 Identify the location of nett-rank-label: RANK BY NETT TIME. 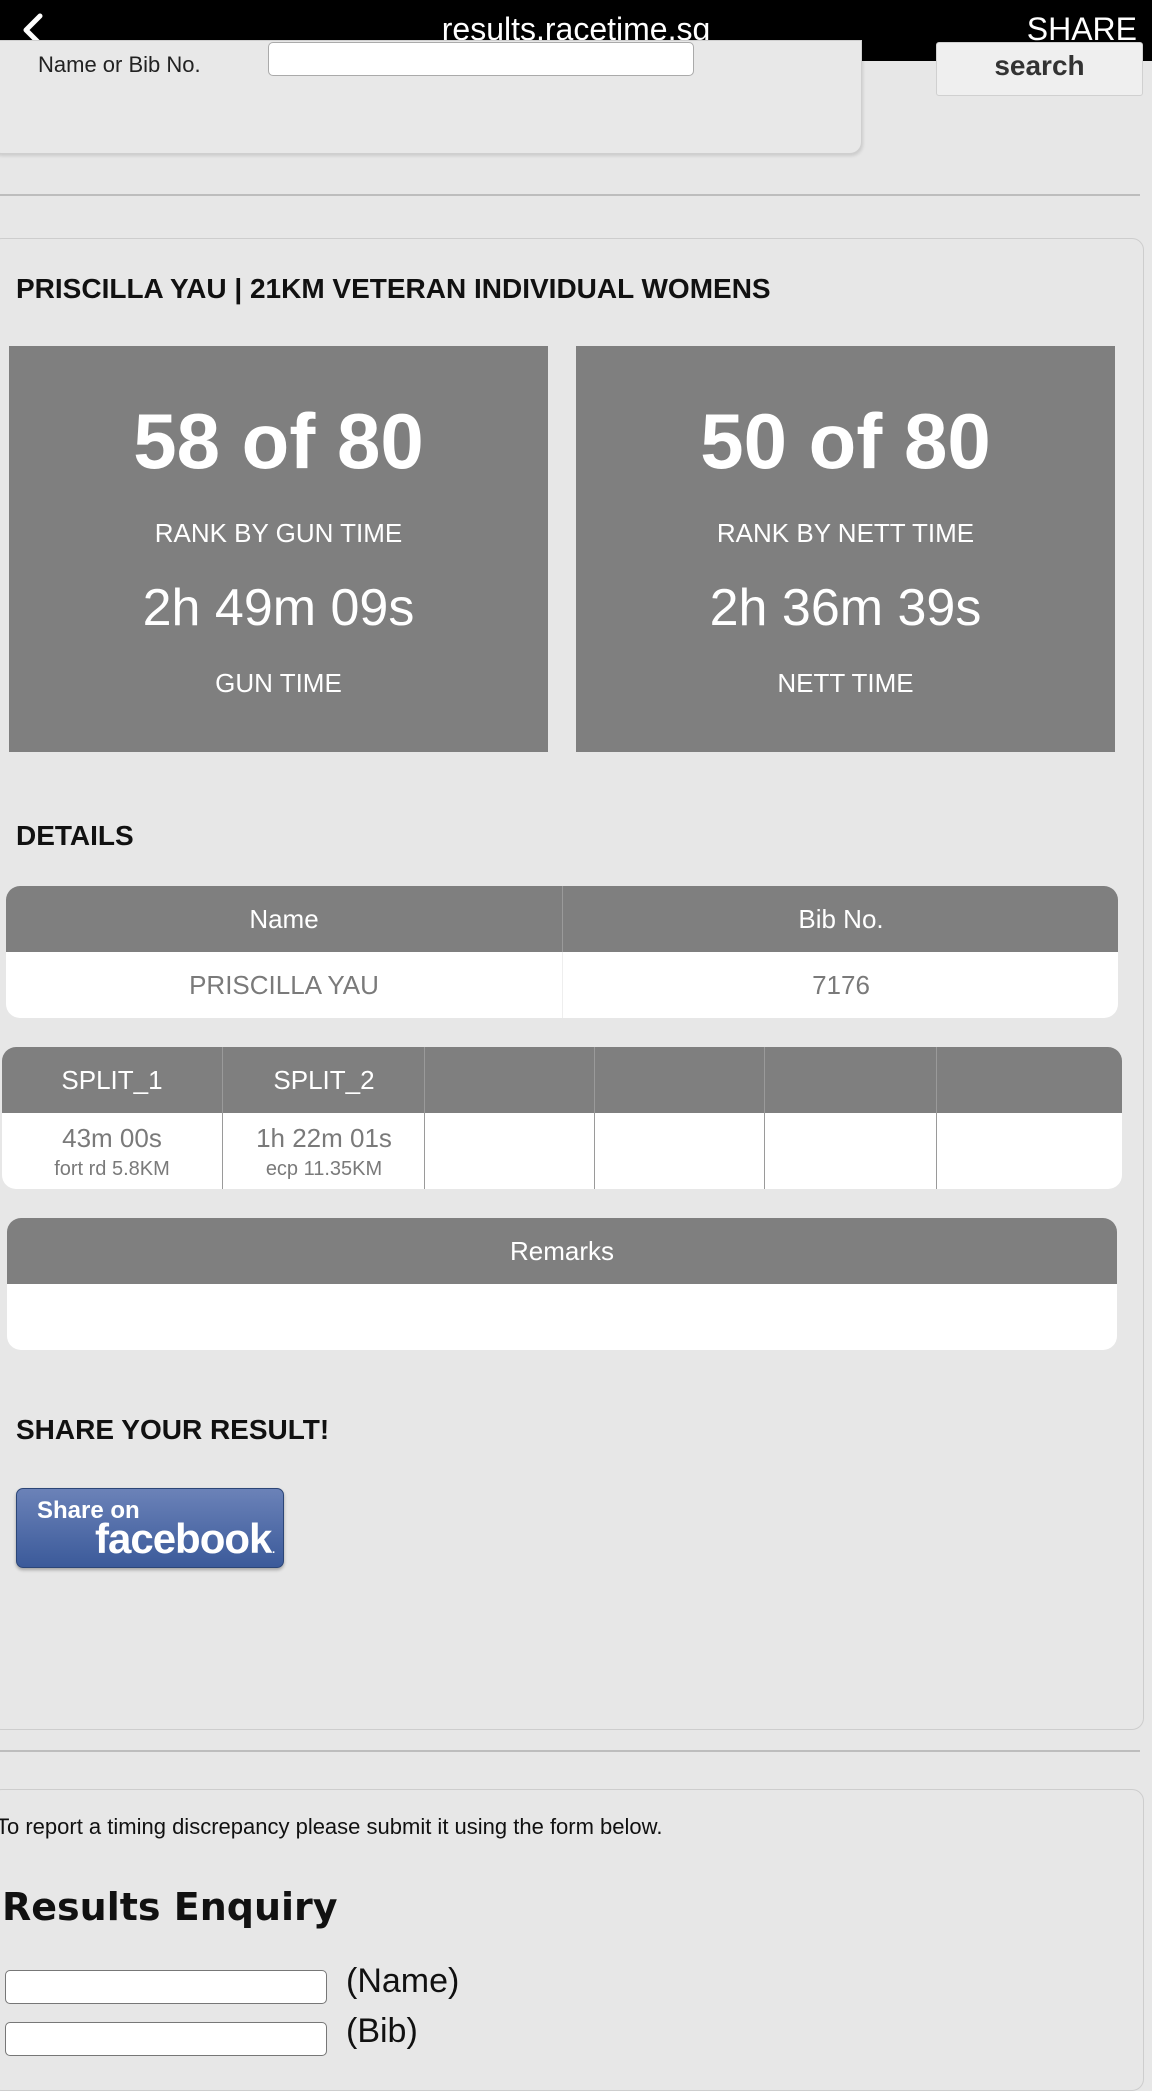
(845, 533).